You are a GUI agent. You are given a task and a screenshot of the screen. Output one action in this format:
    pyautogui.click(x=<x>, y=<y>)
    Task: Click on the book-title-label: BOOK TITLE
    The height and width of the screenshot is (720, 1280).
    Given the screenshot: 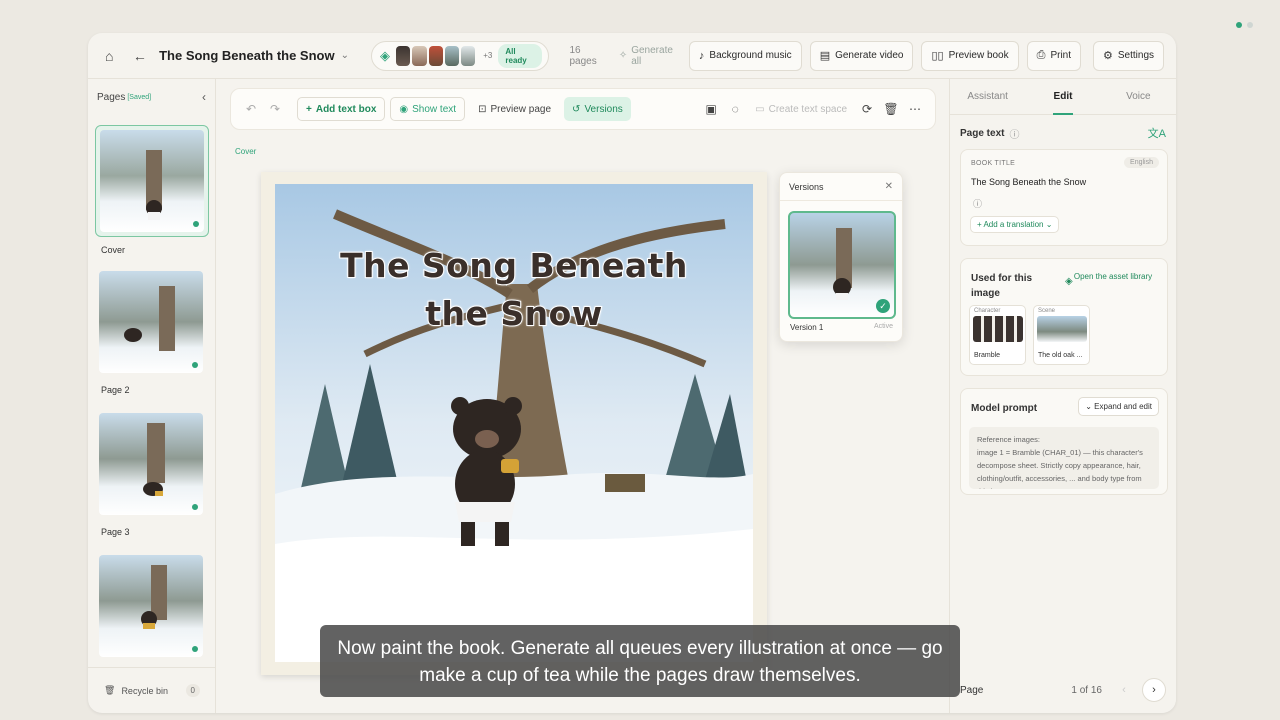 What is the action you would take?
    pyautogui.click(x=993, y=163)
    